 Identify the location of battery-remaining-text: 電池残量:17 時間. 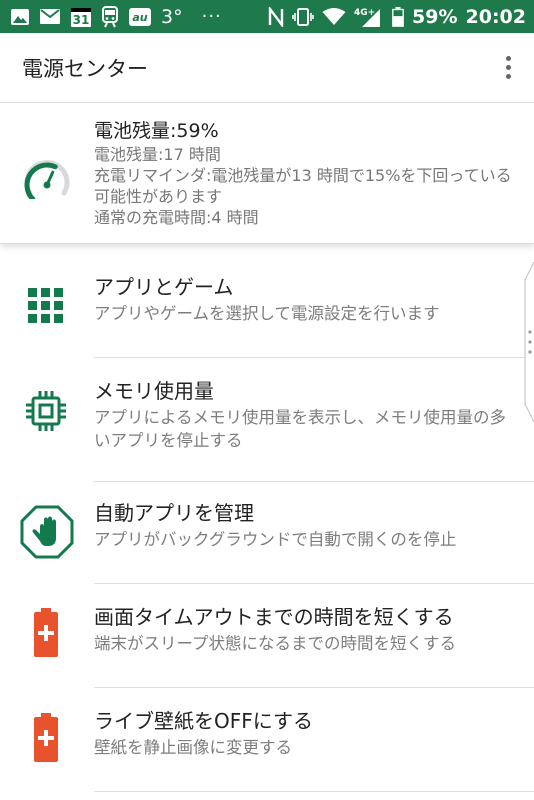
(157, 154).